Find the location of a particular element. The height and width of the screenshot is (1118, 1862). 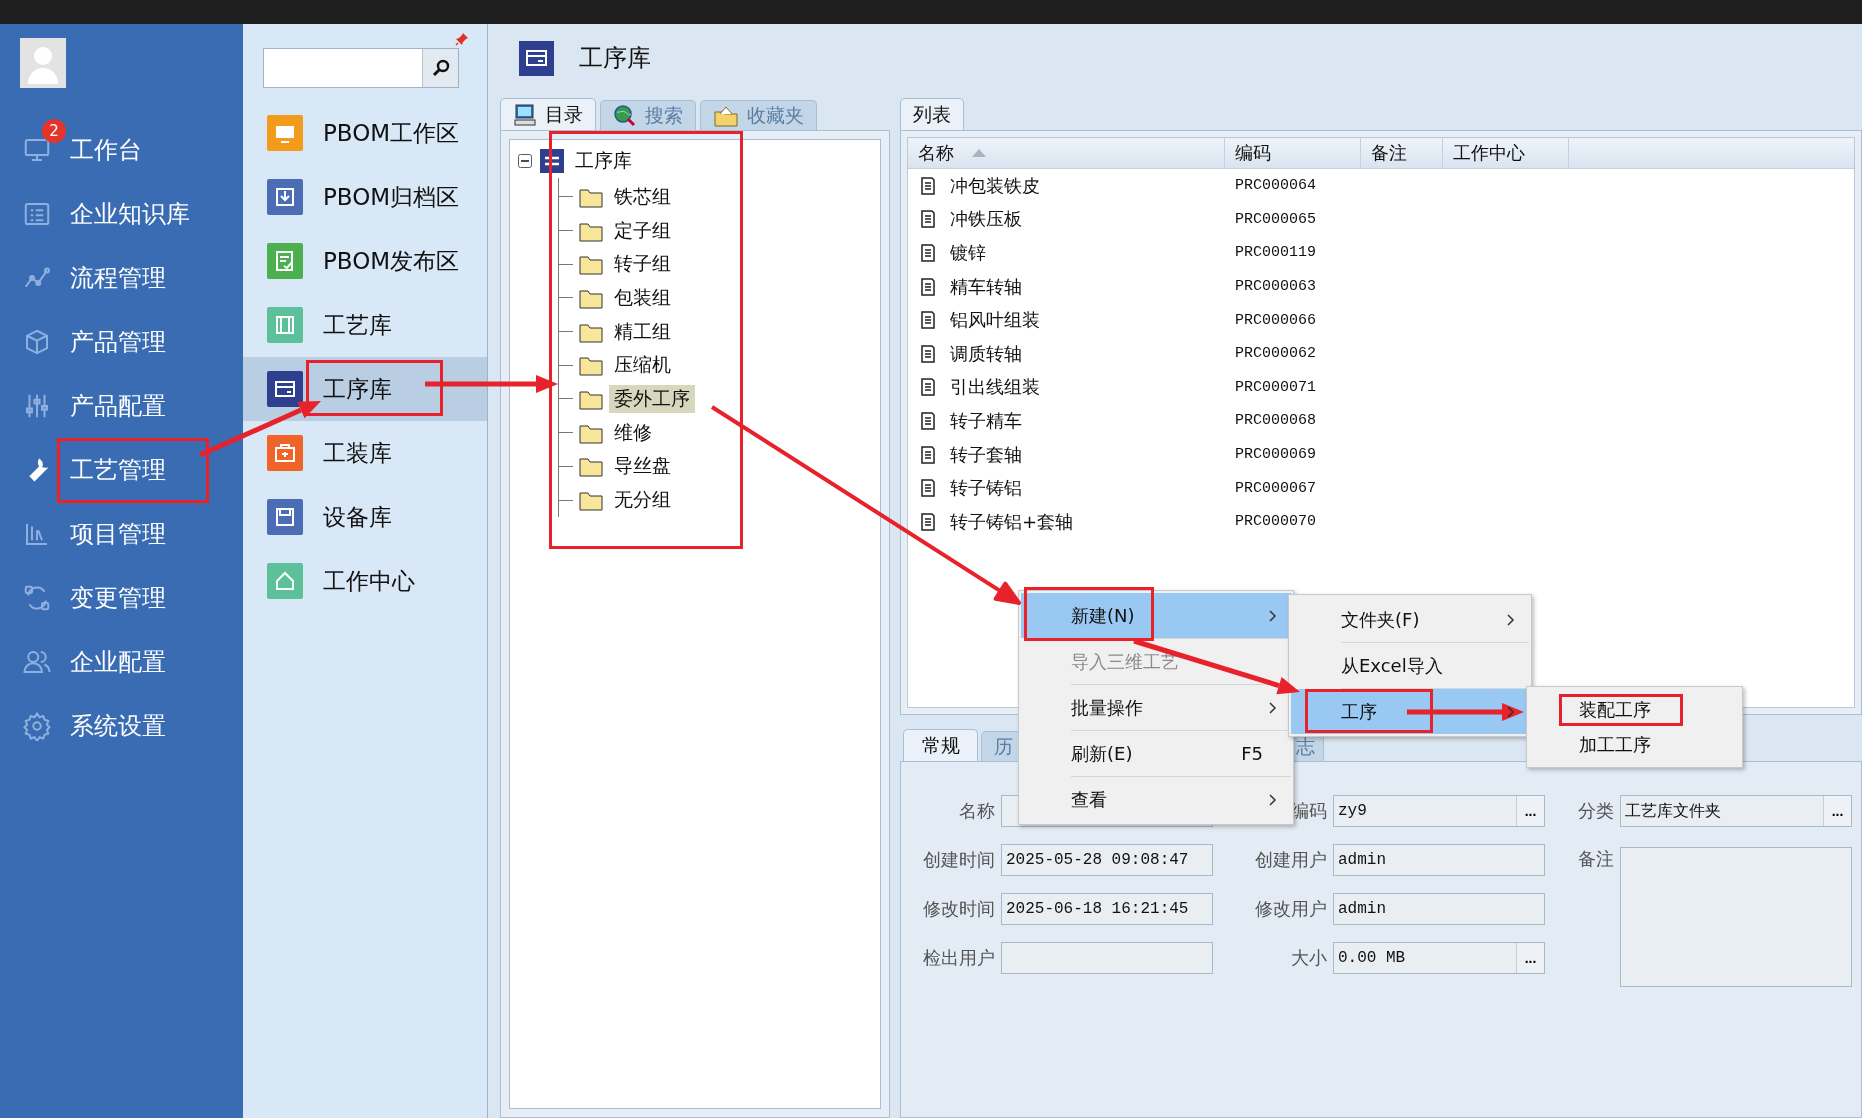

field-label: 创建用户 is located at coordinates (1291, 860).